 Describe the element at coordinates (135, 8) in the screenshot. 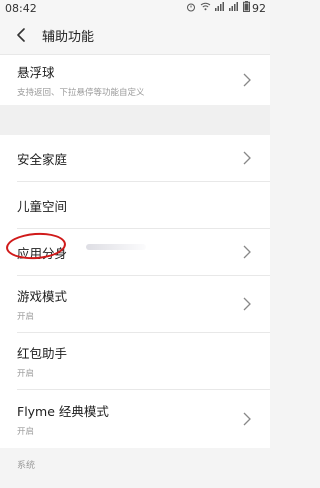

I see `status-bar: 08:42 92` at that location.